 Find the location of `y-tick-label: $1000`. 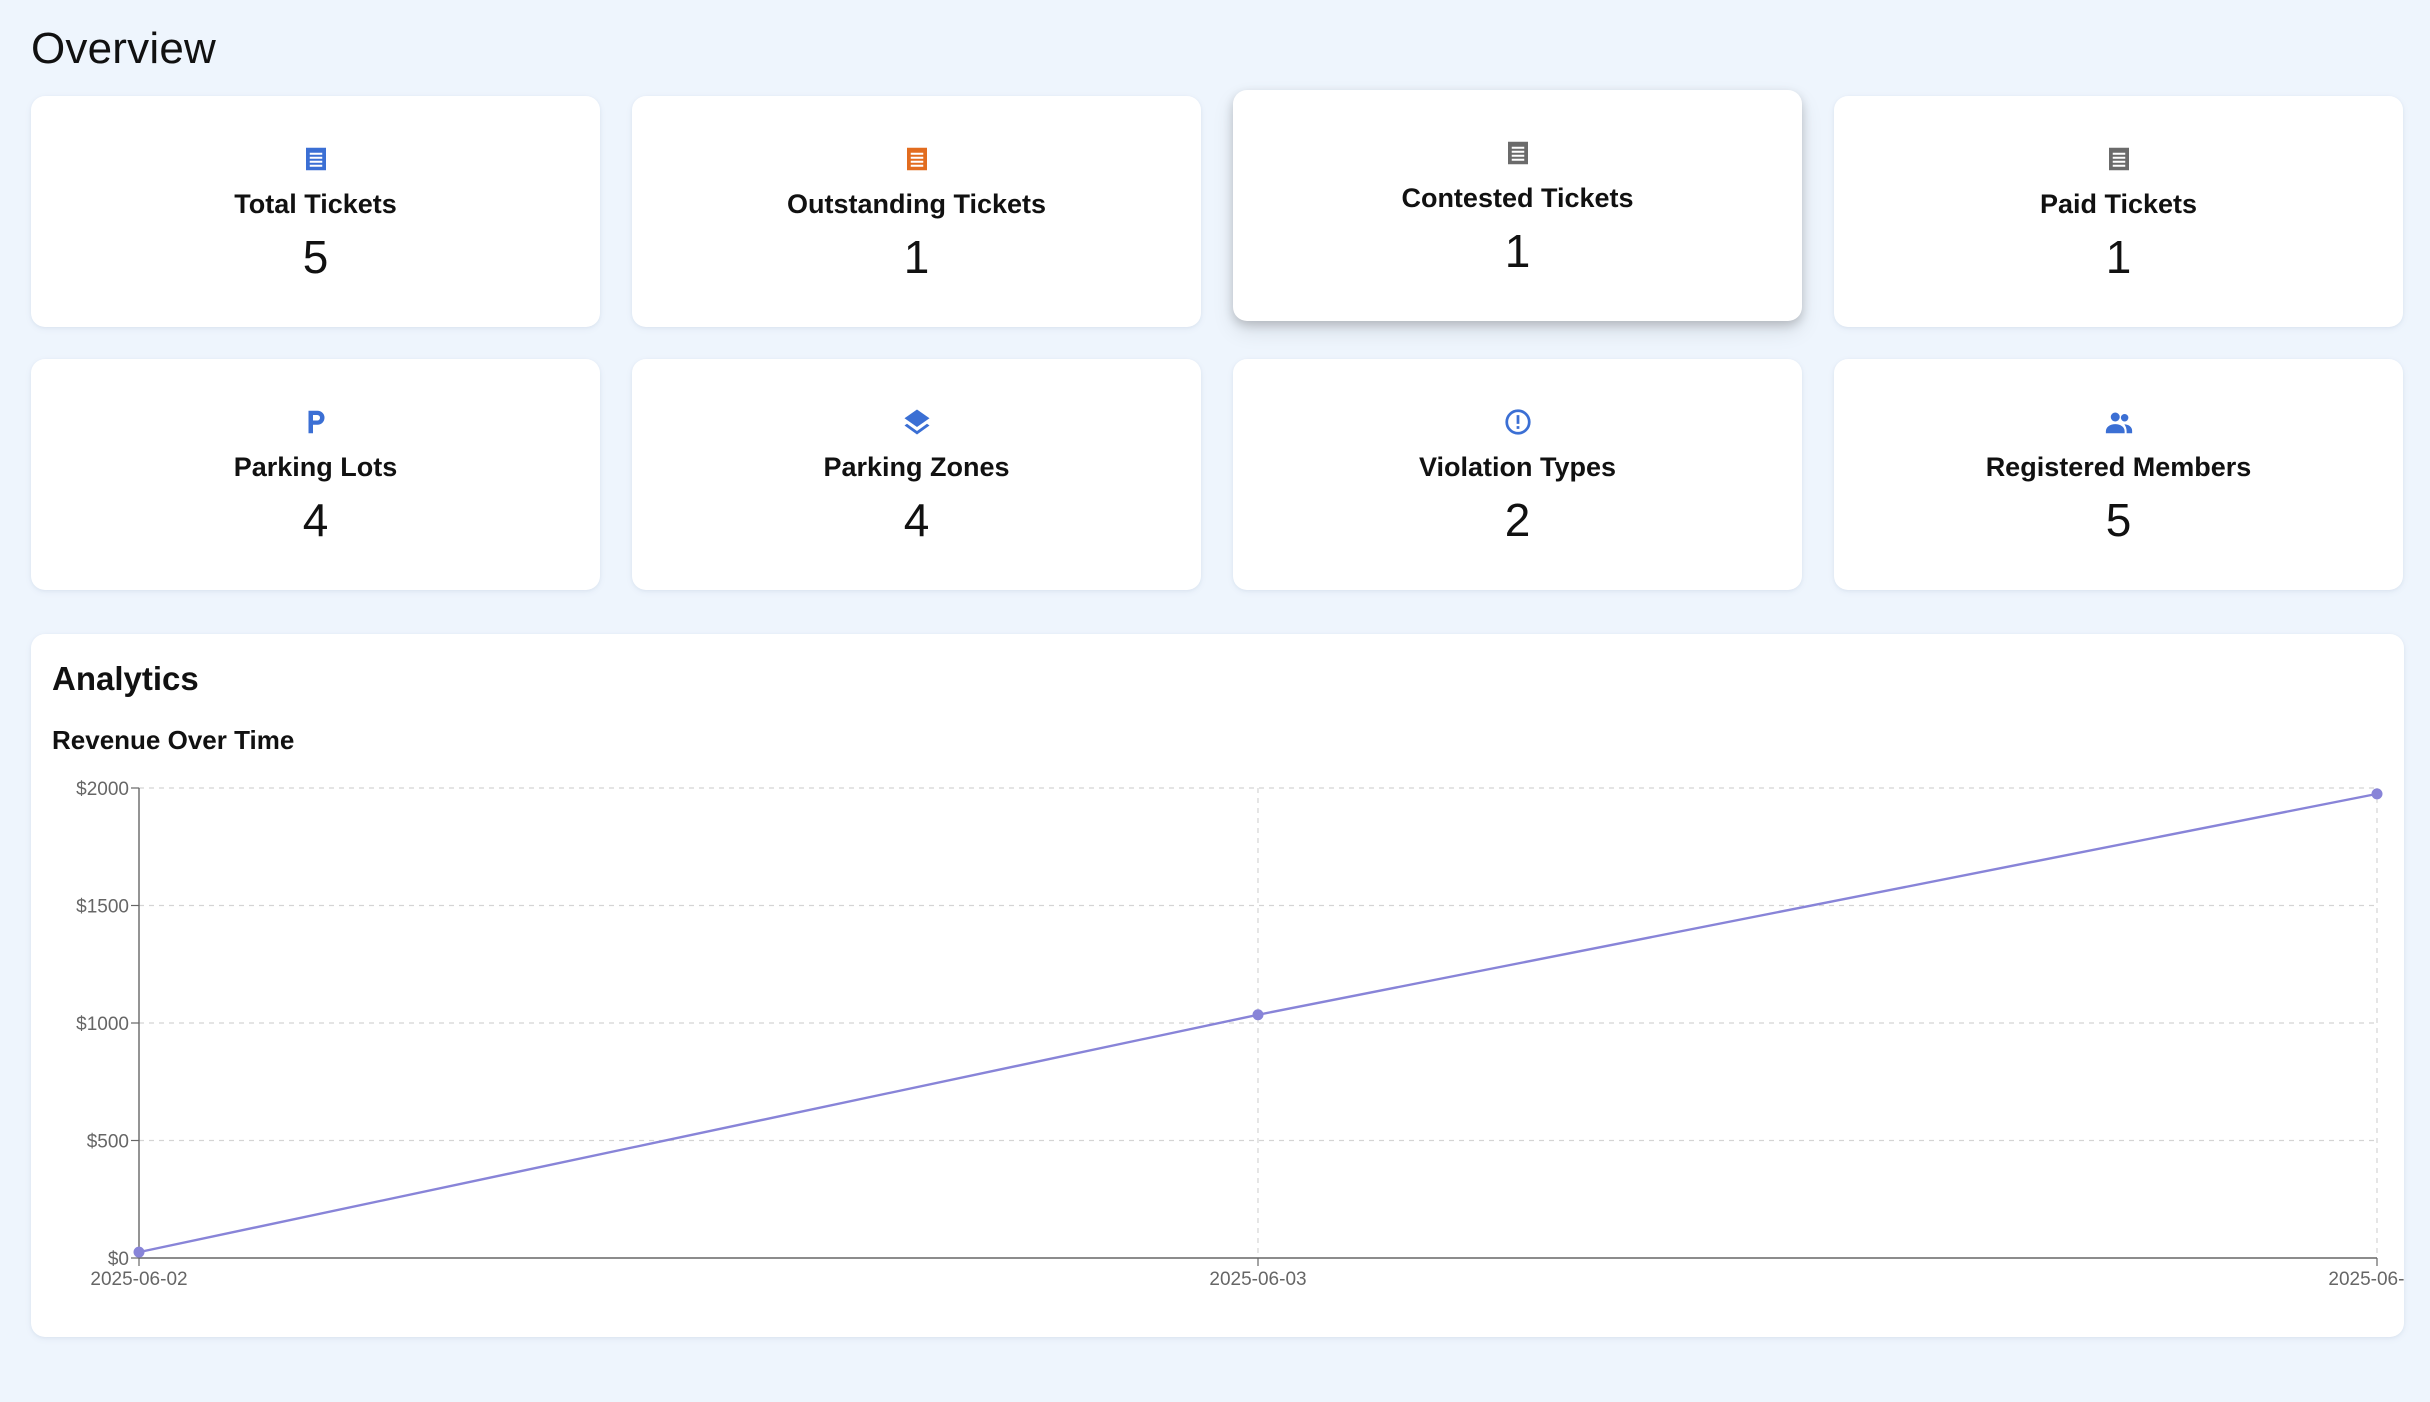

y-tick-label: $1000 is located at coordinates (102, 1024).